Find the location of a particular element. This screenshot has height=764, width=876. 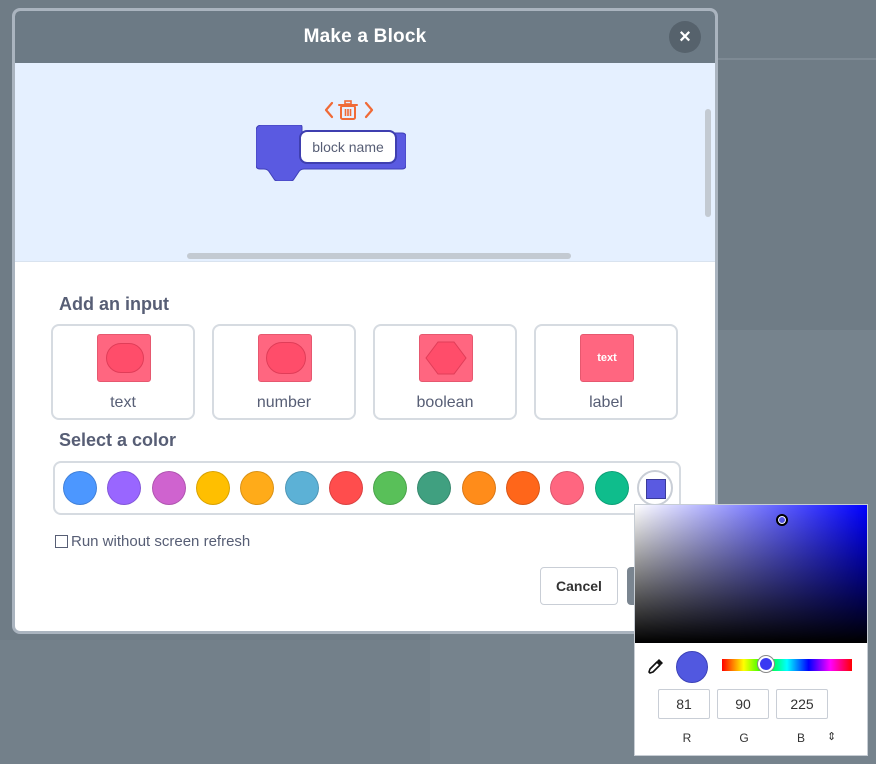

background-sidebar is located at coordinates (215, 702).